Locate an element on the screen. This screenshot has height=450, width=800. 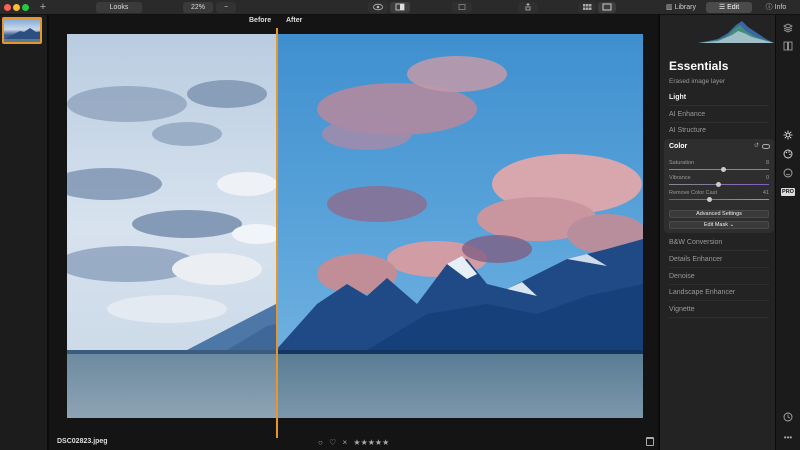
crop-button is located at coordinates (462, 7).